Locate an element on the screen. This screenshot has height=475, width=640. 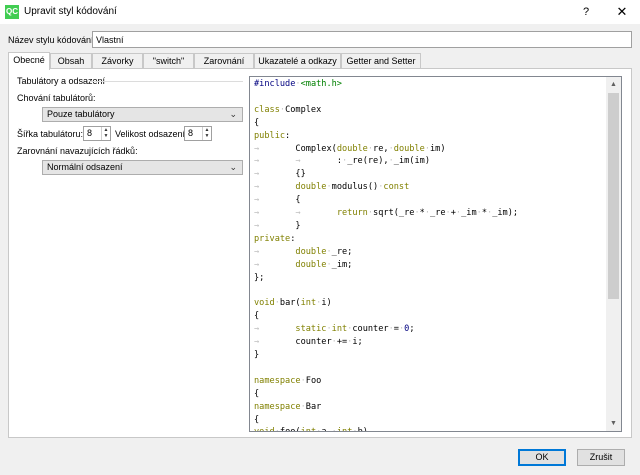
tab-policy-value: Pouze tabulátory is located at coordinates (81, 114).